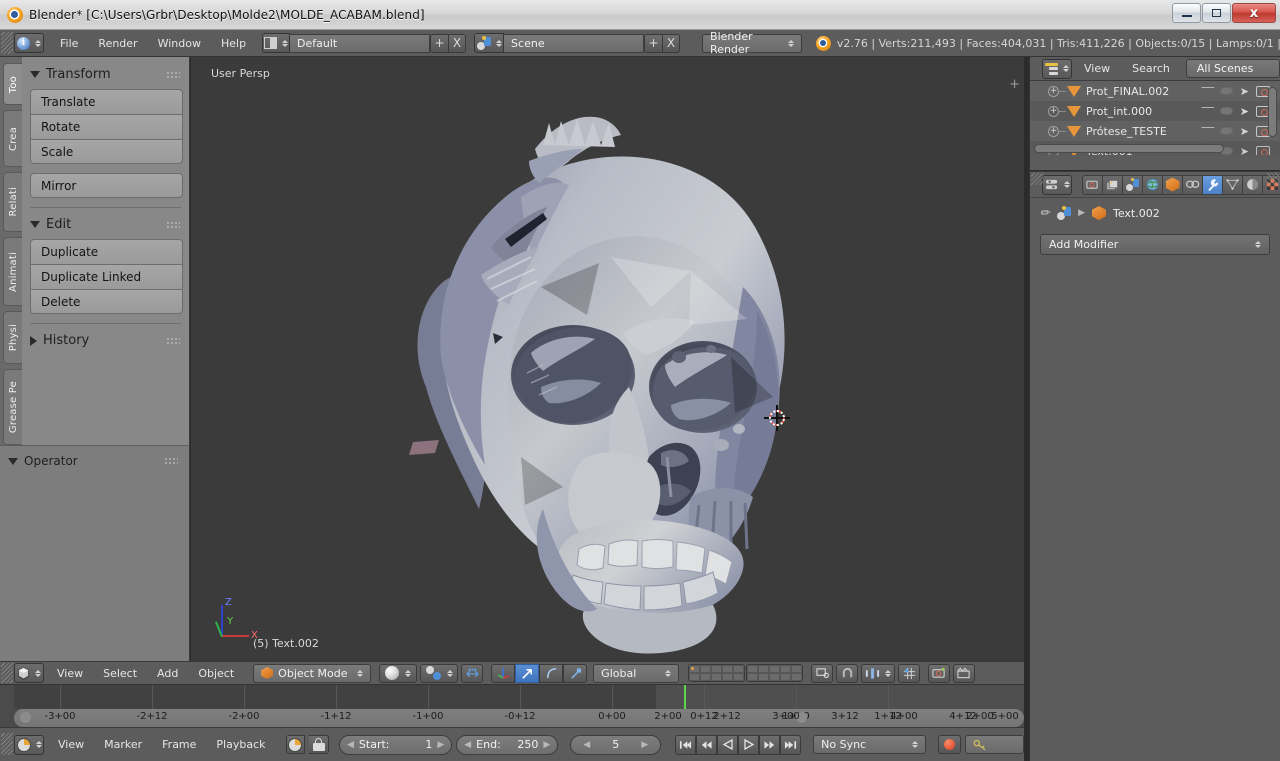 Image resolution: width=1280 pixels, height=761 pixels. What do you see at coordinates (1045, 212) in the screenshot?
I see `pin-icon: ✐` at bounding box center [1045, 212].